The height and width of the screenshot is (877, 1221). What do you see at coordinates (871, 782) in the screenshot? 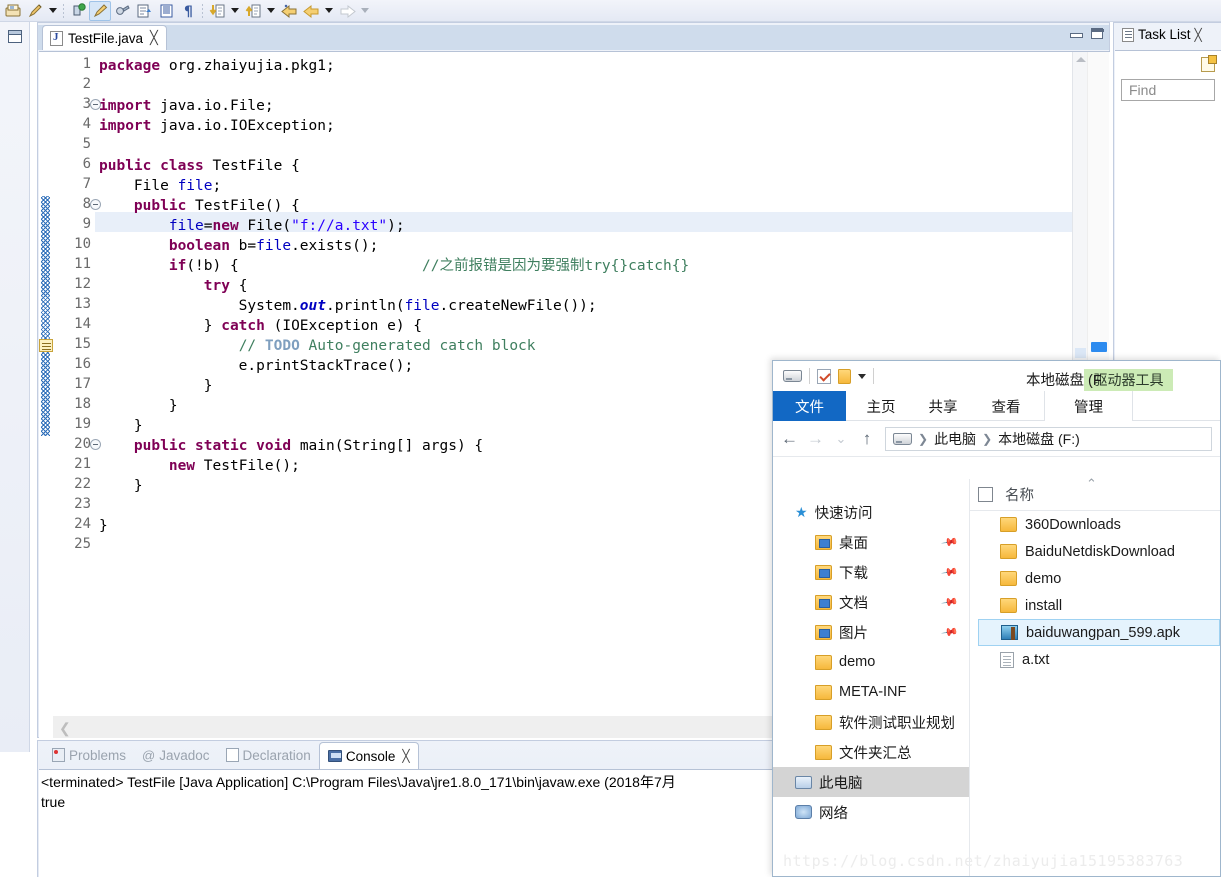
I see `nav-item-this-pc: 此电脑` at bounding box center [871, 782].